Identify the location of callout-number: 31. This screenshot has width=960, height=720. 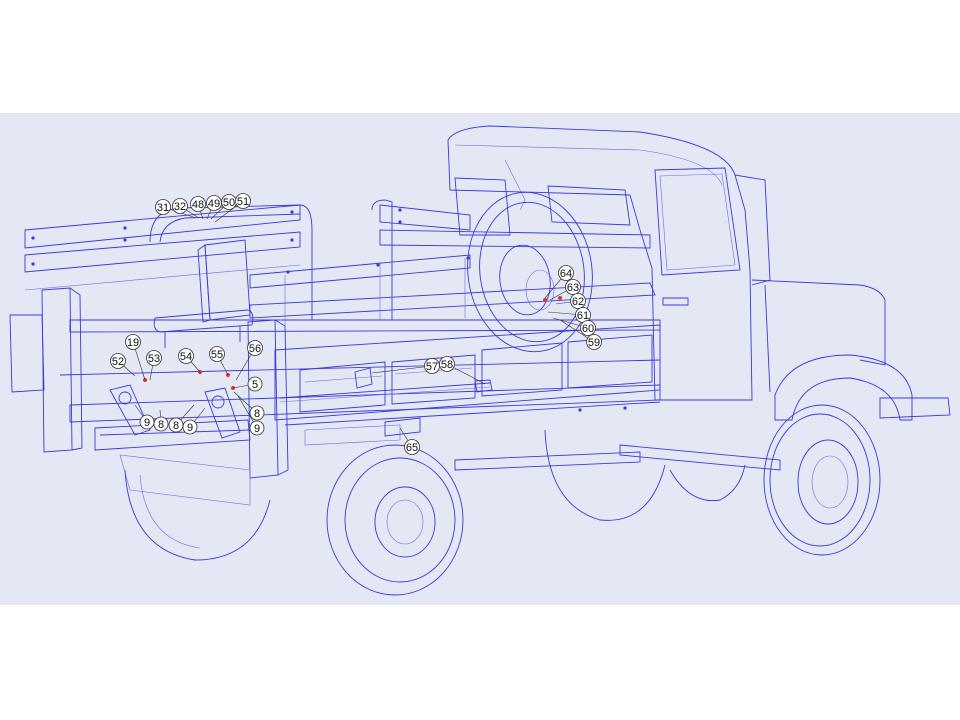
(163, 208).